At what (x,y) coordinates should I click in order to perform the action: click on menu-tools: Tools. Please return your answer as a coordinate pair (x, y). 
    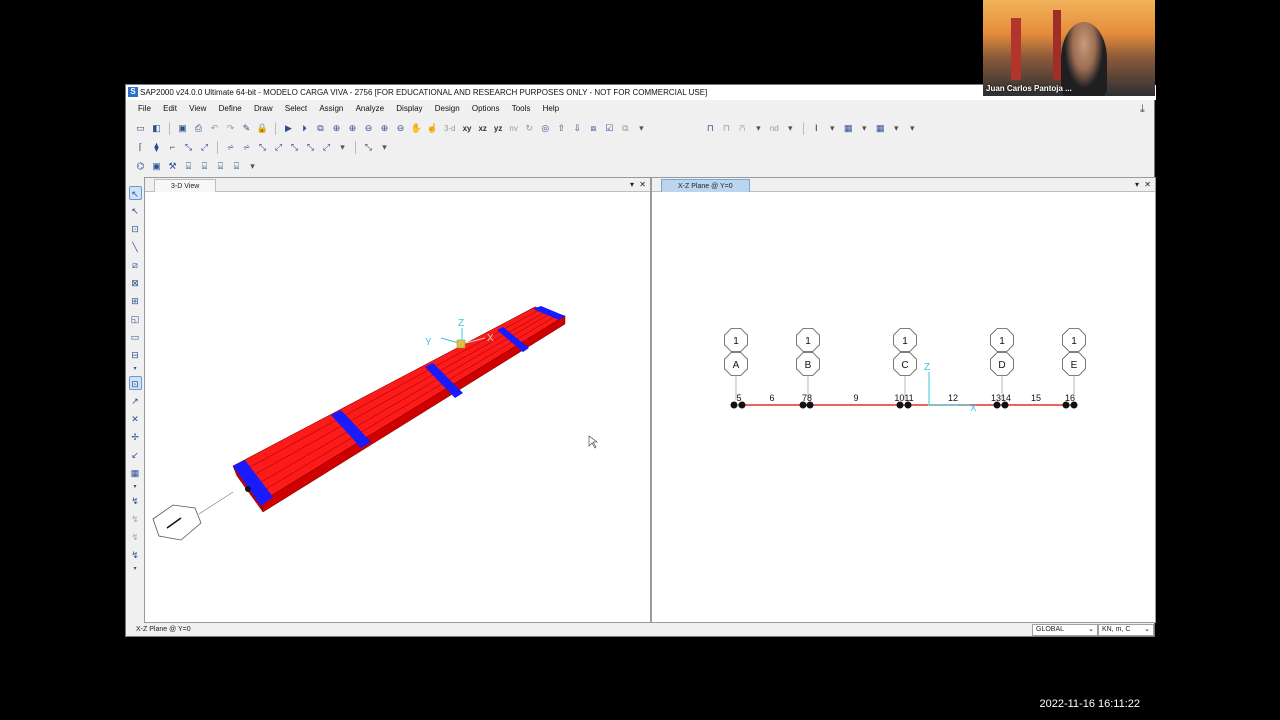
    Looking at the image, I should click on (521, 109).